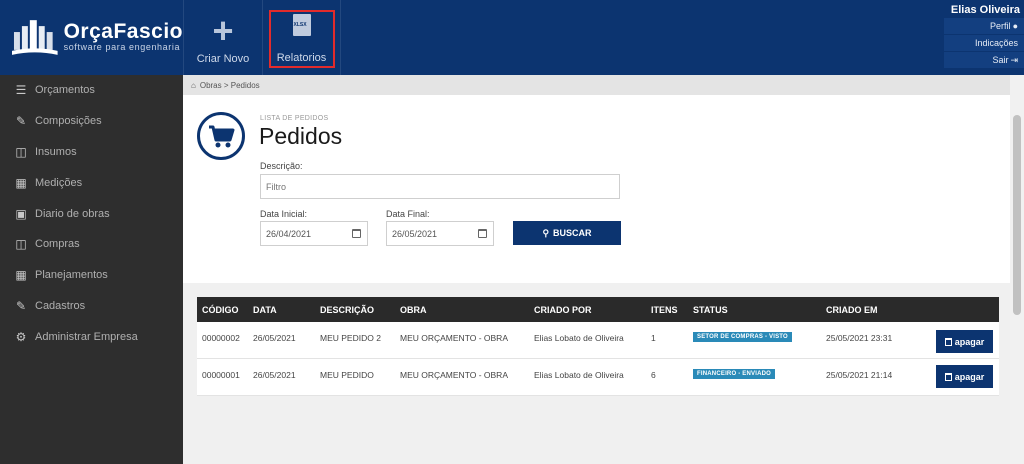 The image size is (1024, 464). I want to click on reports-button: XLSX Relatorios, so click(302, 37).